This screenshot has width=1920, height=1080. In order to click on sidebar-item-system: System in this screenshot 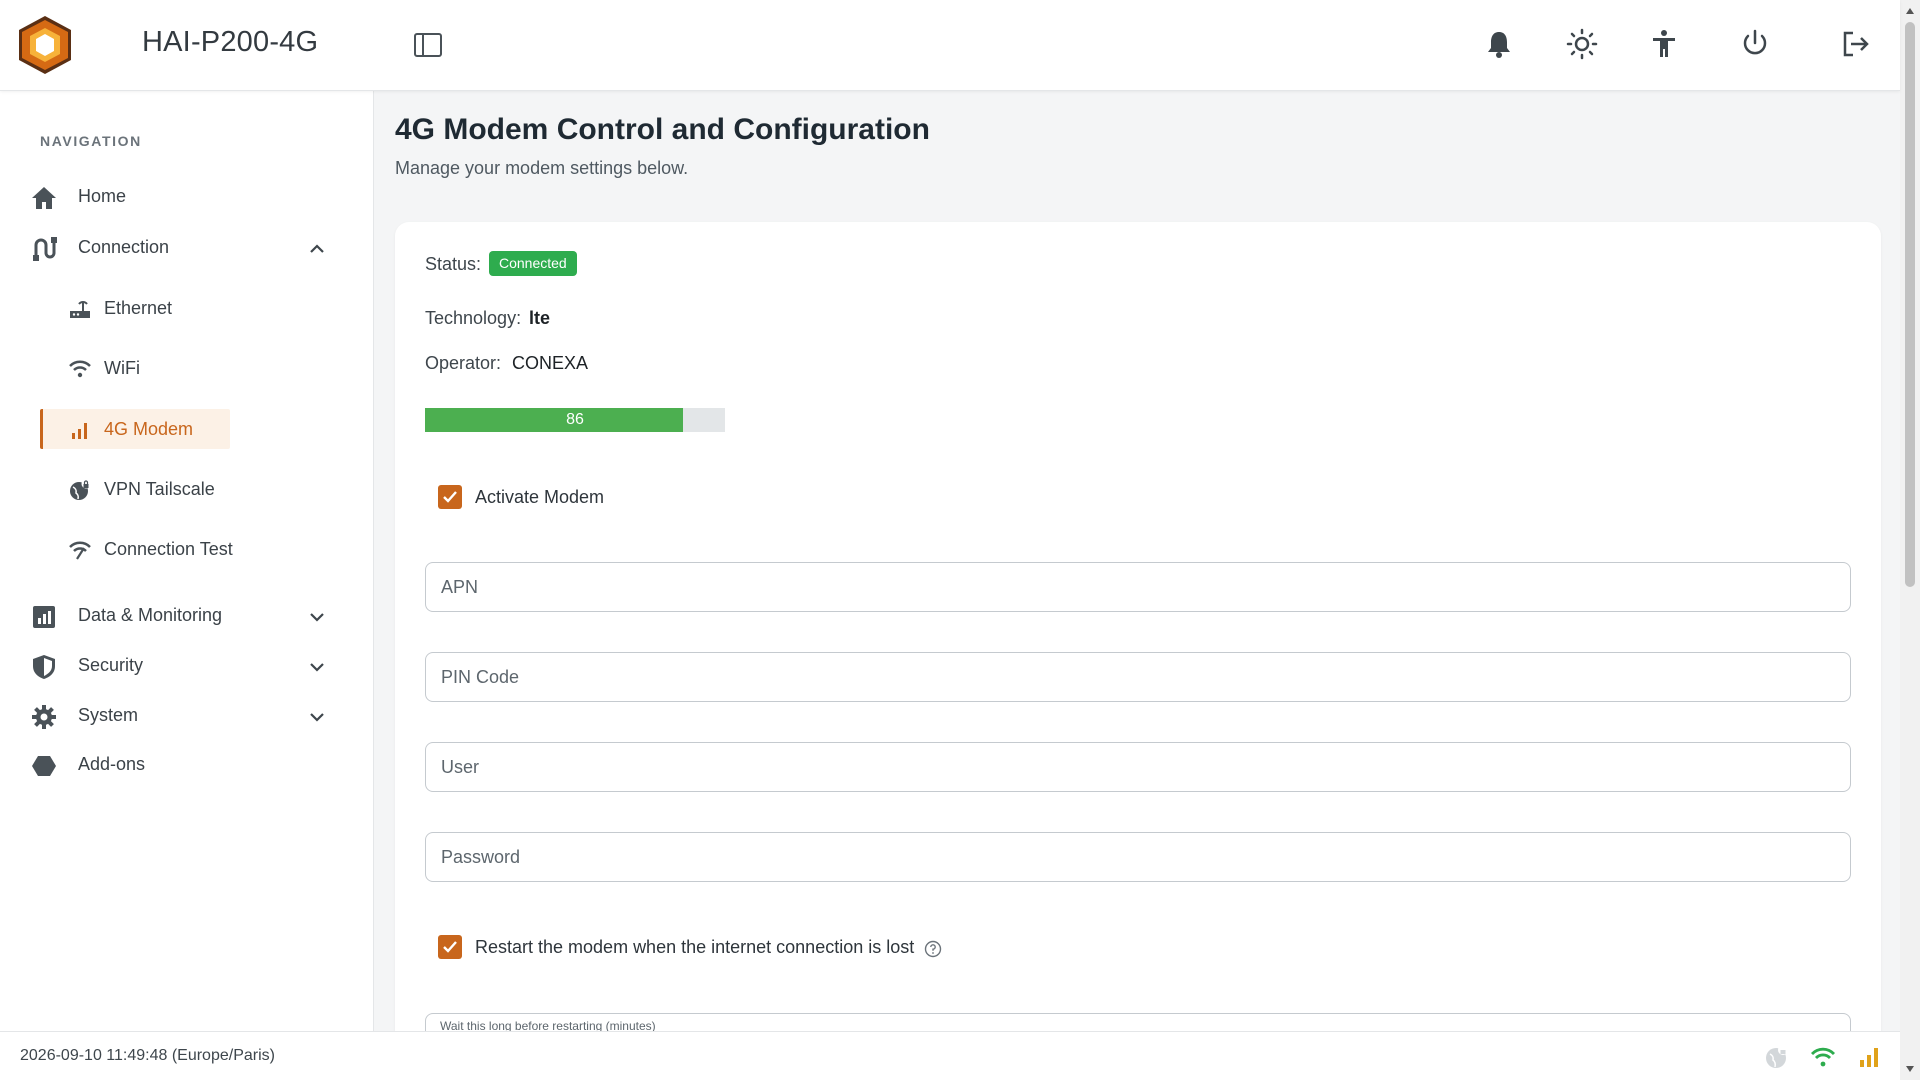, I will do `click(187, 716)`.